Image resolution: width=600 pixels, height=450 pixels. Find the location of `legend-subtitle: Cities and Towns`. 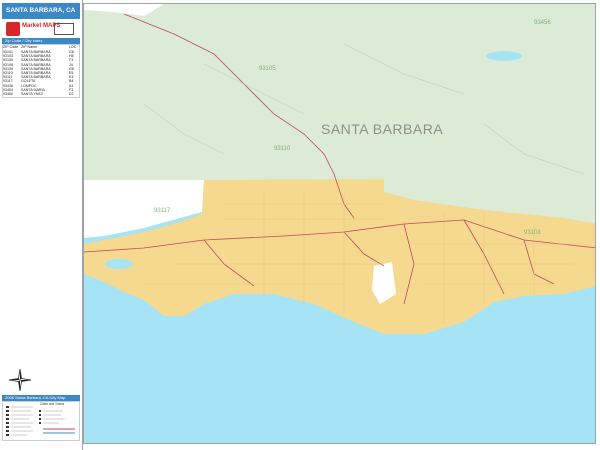

legend-subtitle: Cities and Towns is located at coordinates (52, 404).